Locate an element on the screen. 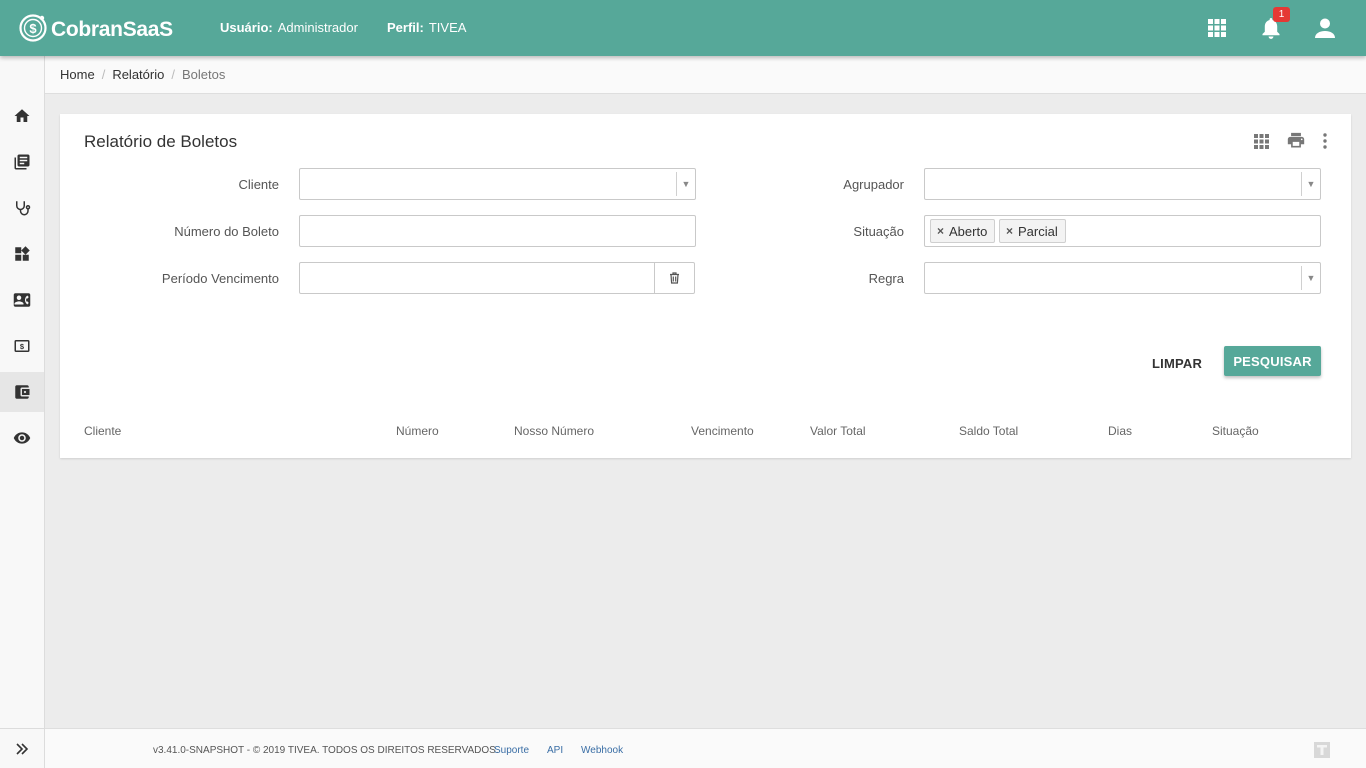 Image resolution: width=1366 pixels, height=768 pixels. apps-icon is located at coordinates (1217, 28).